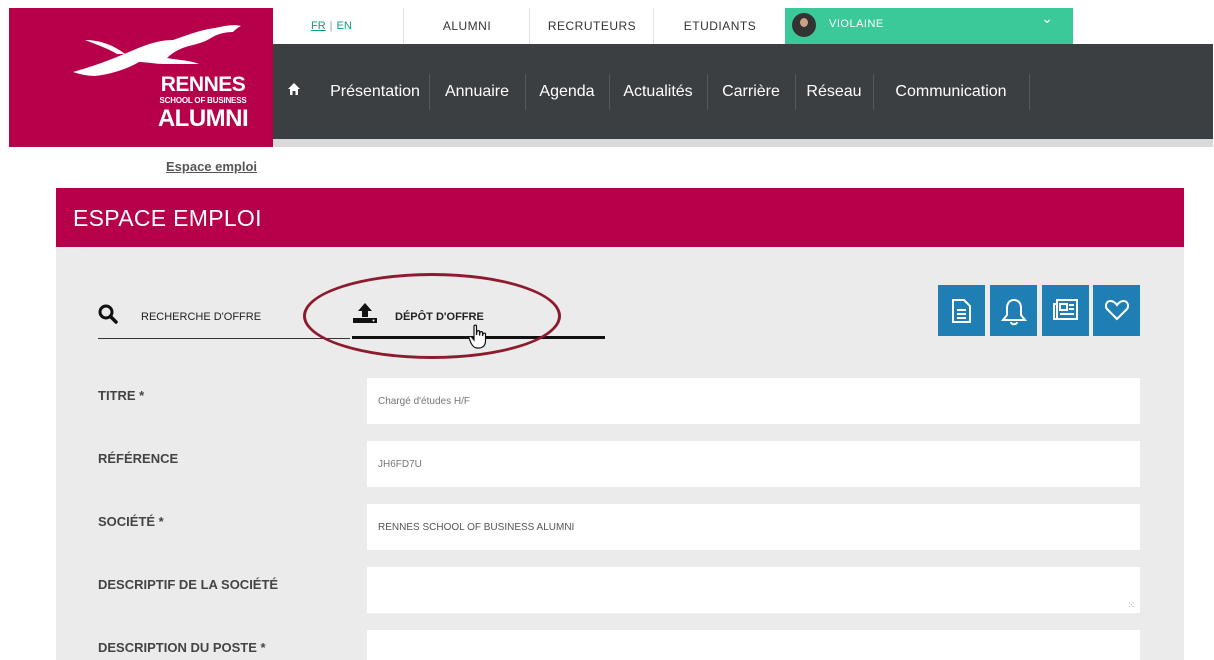  What do you see at coordinates (477, 336) in the screenshot?
I see `hand-cursor-icon` at bounding box center [477, 336].